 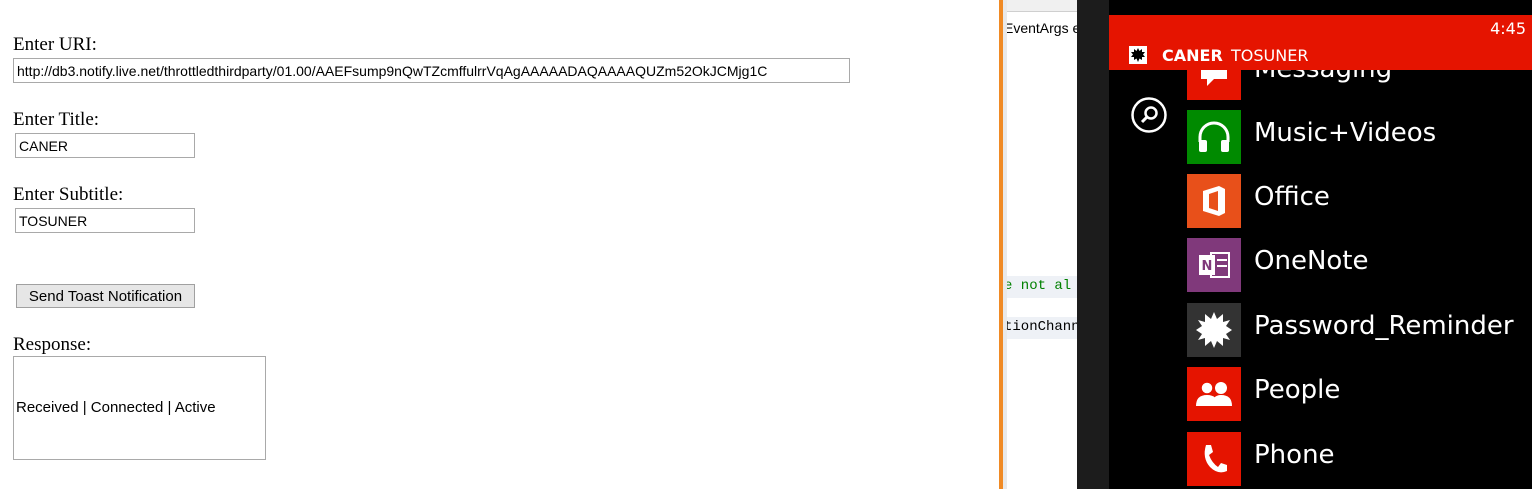 I want to click on editor-top-strip, so click(x=1042, y=6).